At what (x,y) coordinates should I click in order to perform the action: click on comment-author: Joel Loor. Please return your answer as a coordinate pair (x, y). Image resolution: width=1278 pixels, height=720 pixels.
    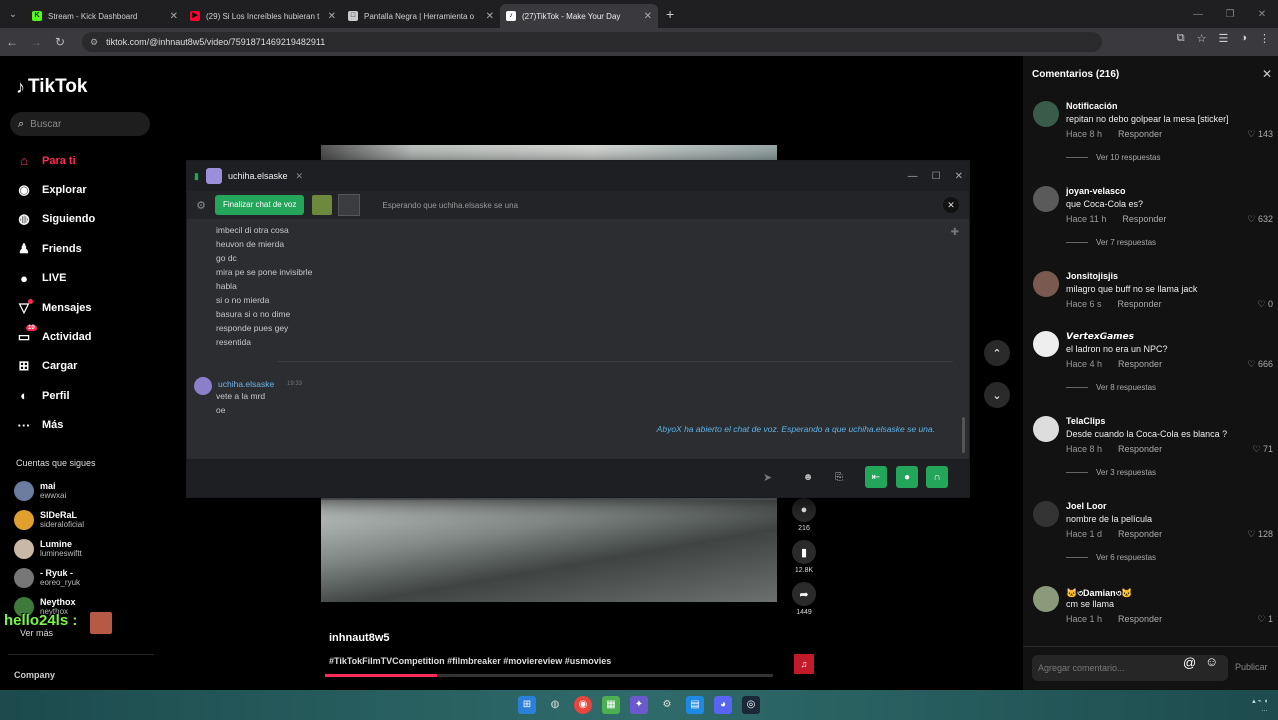
    Looking at the image, I should click on (1086, 506).